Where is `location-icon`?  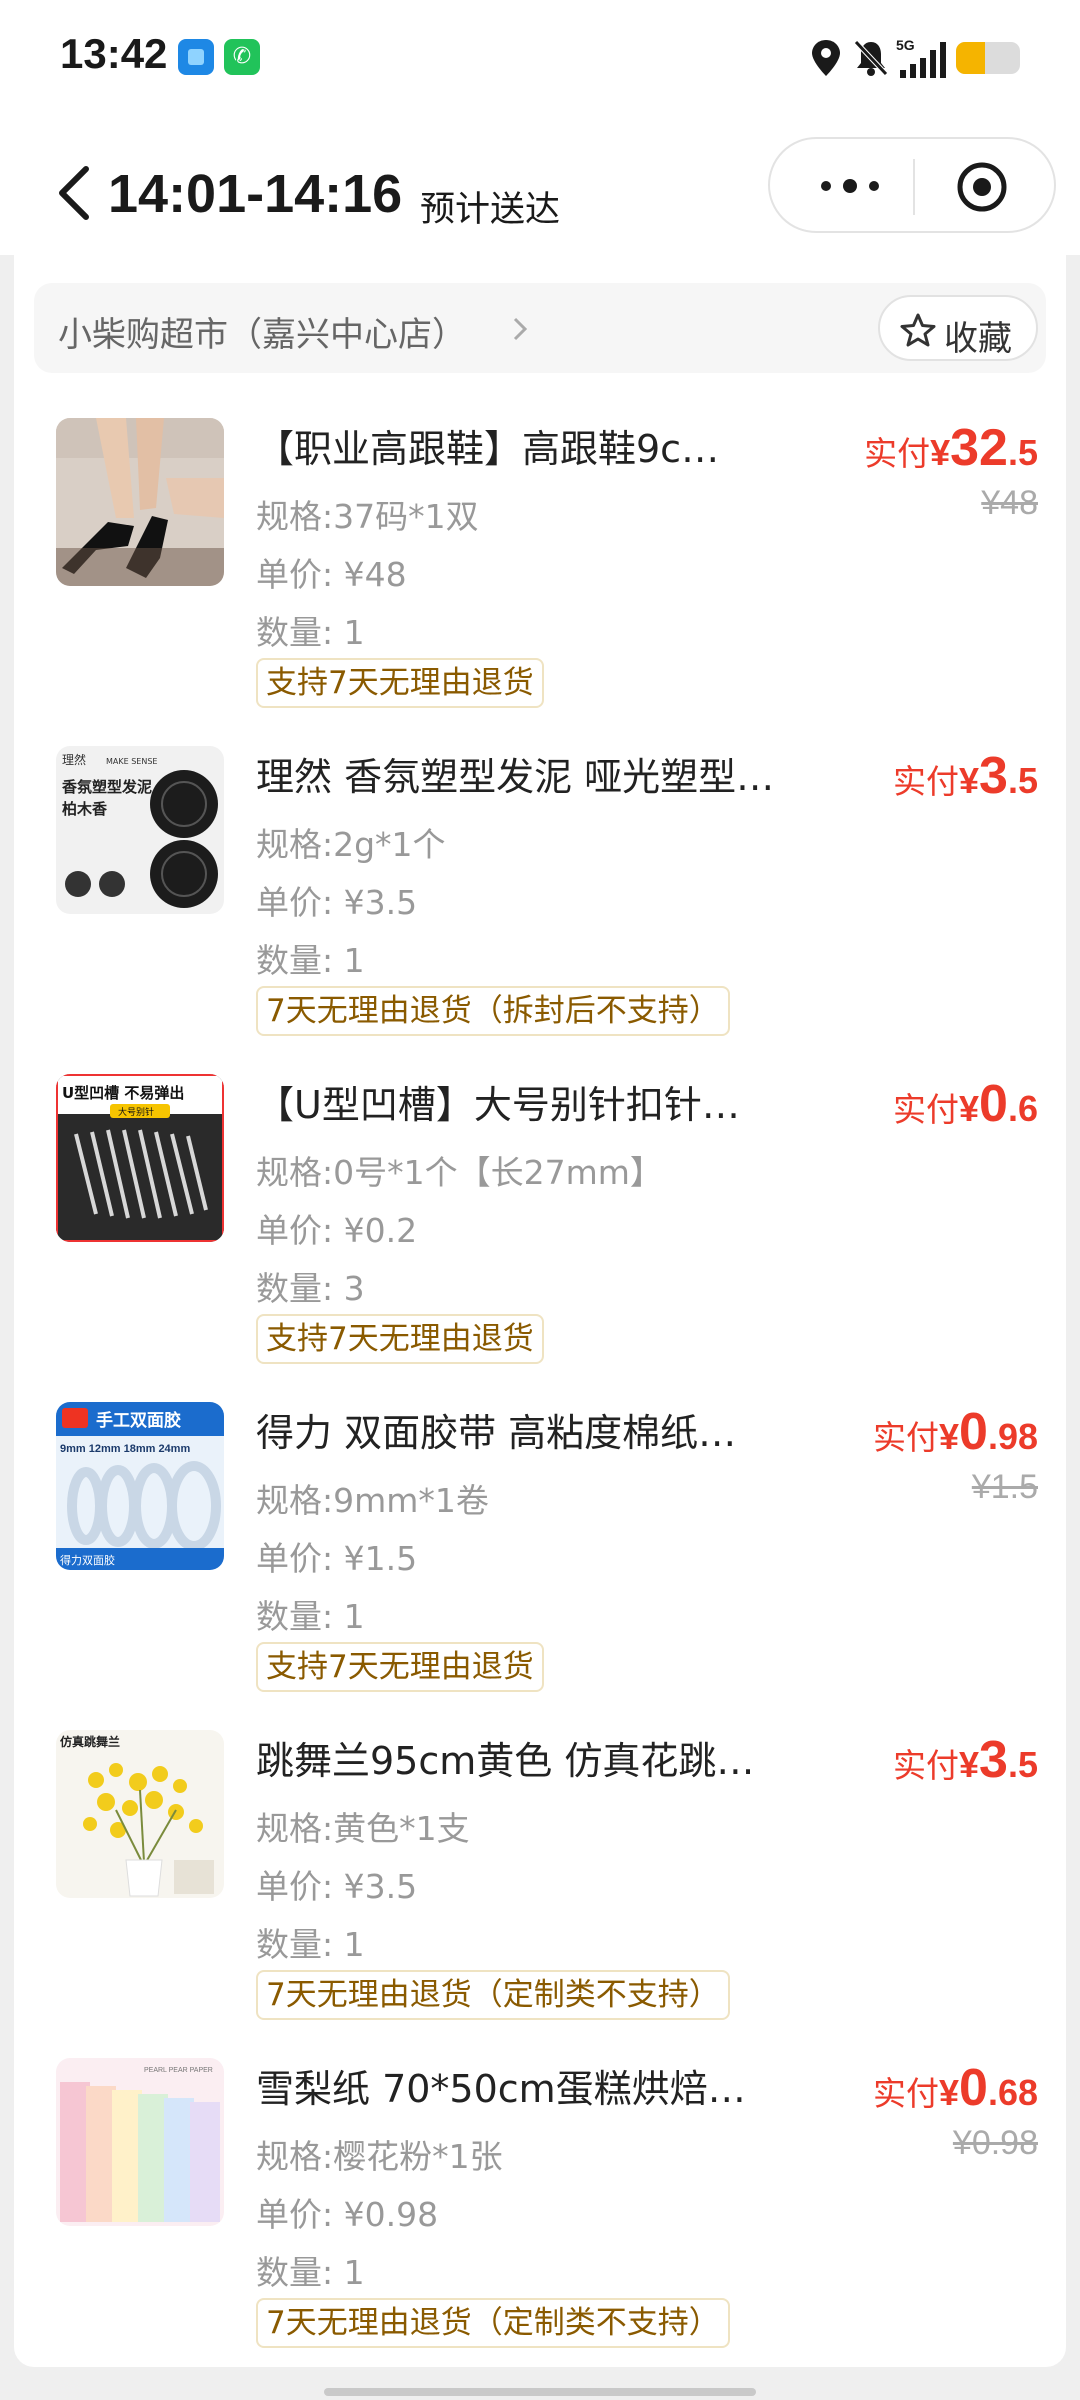
location-icon is located at coordinates (826, 58).